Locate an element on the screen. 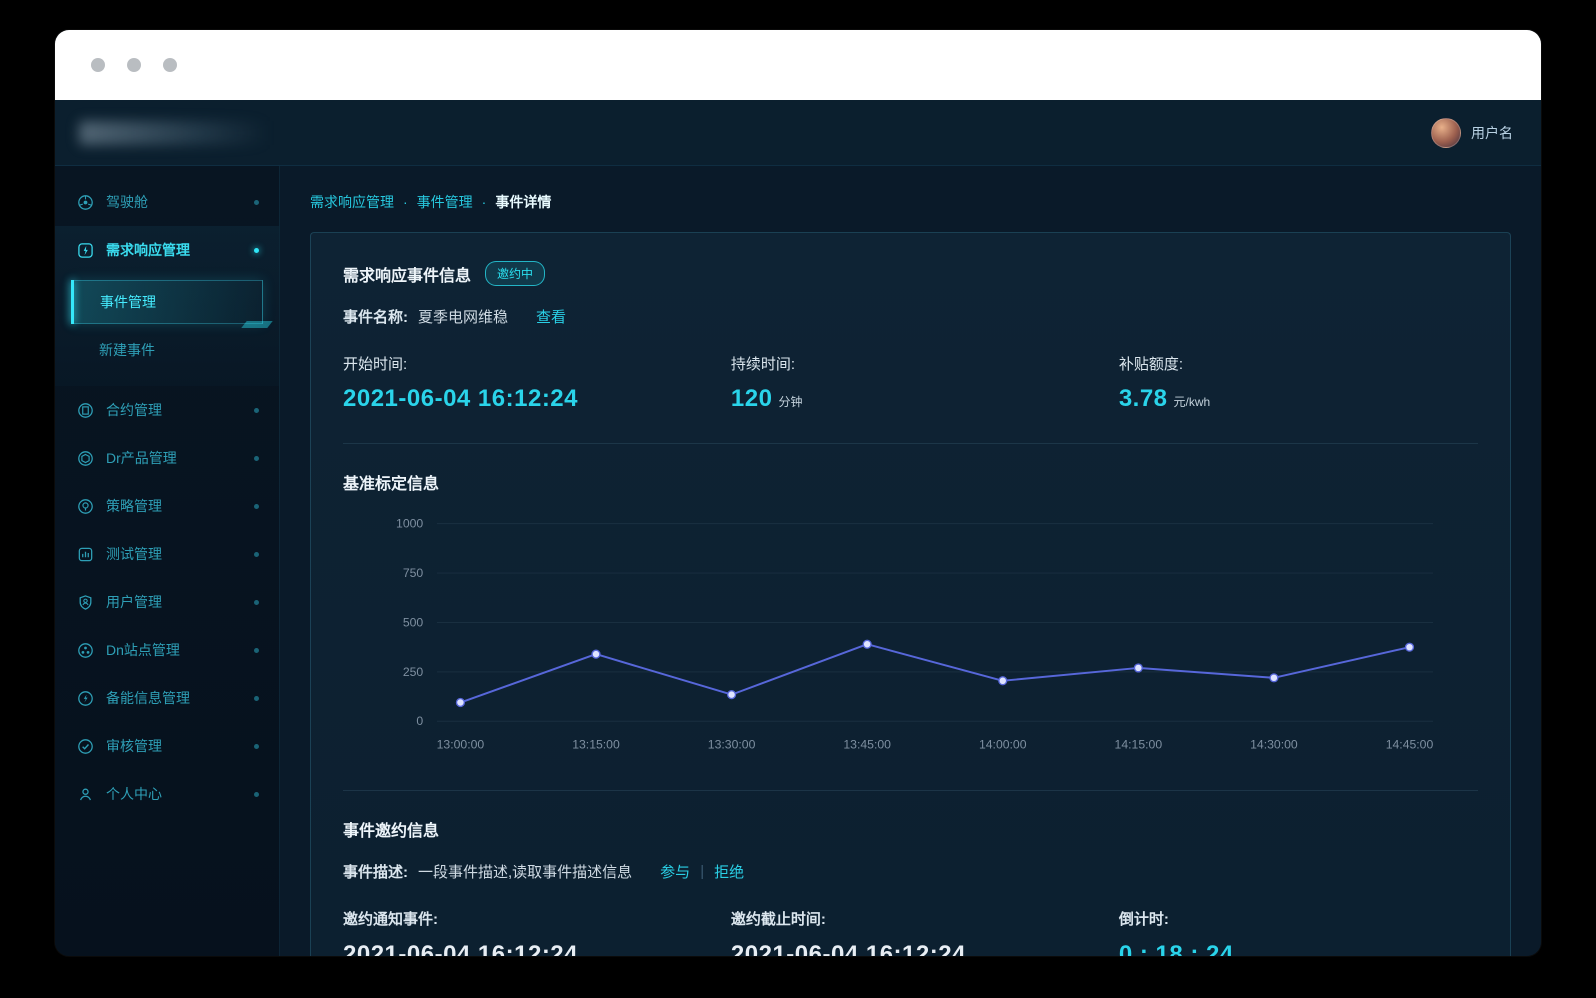  audit-icon is located at coordinates (85, 746).